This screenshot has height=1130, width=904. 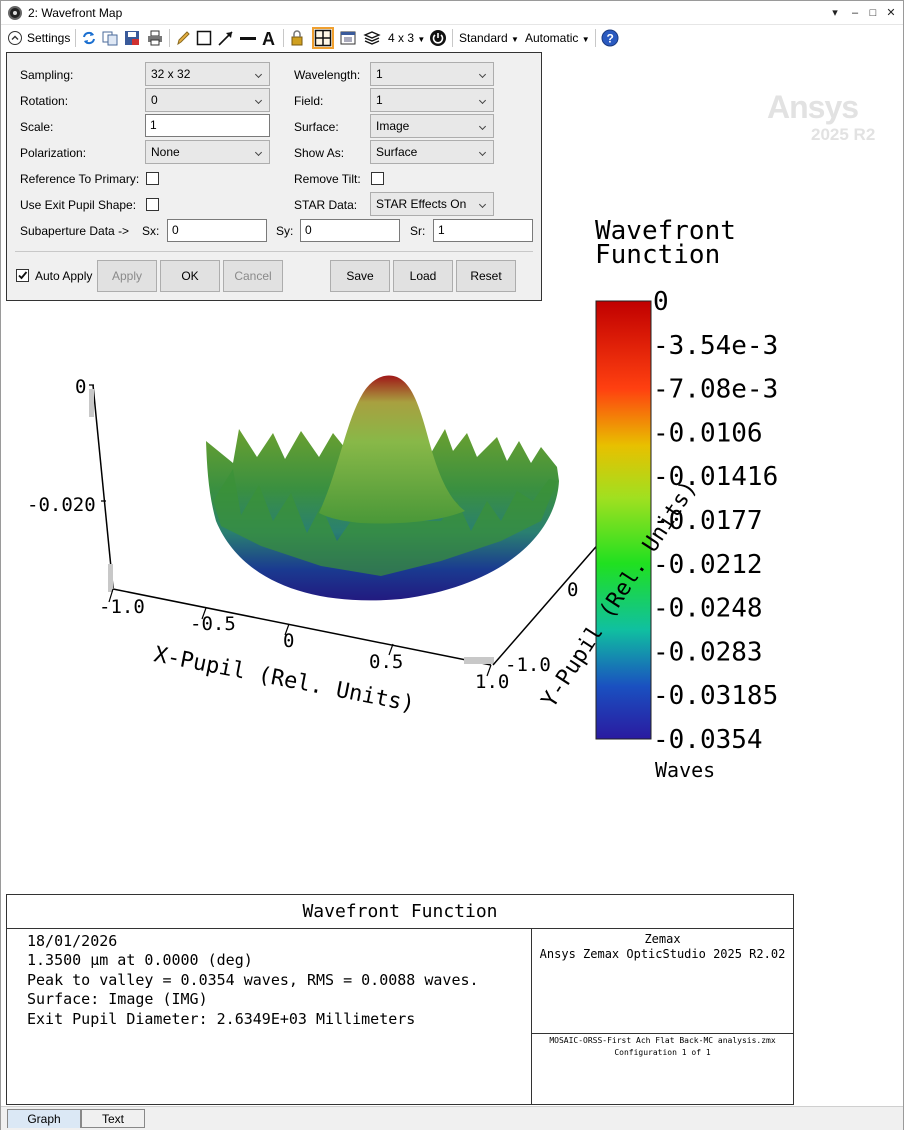 What do you see at coordinates (483, 230) in the screenshot?
I see `sr-input: 1` at bounding box center [483, 230].